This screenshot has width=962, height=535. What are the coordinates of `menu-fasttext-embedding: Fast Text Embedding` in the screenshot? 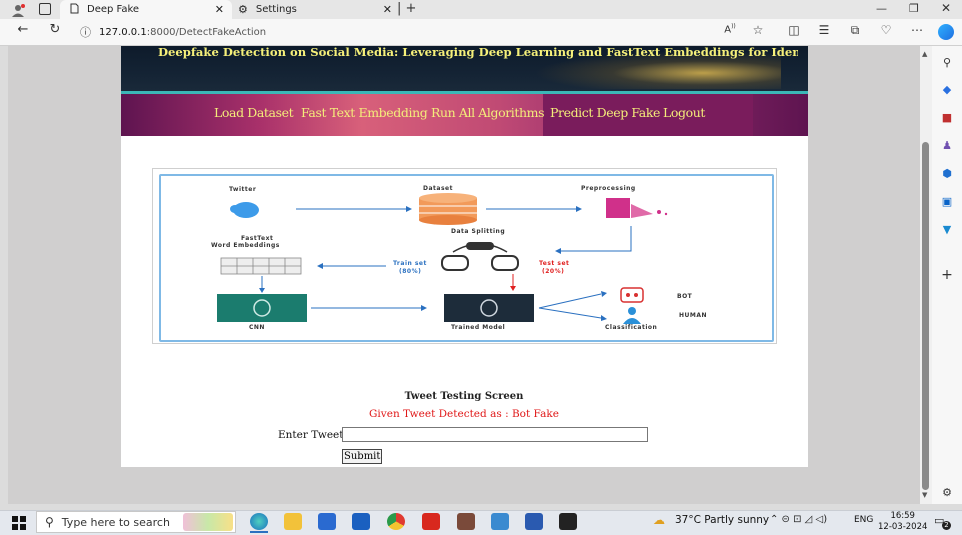 It's located at (364, 112).